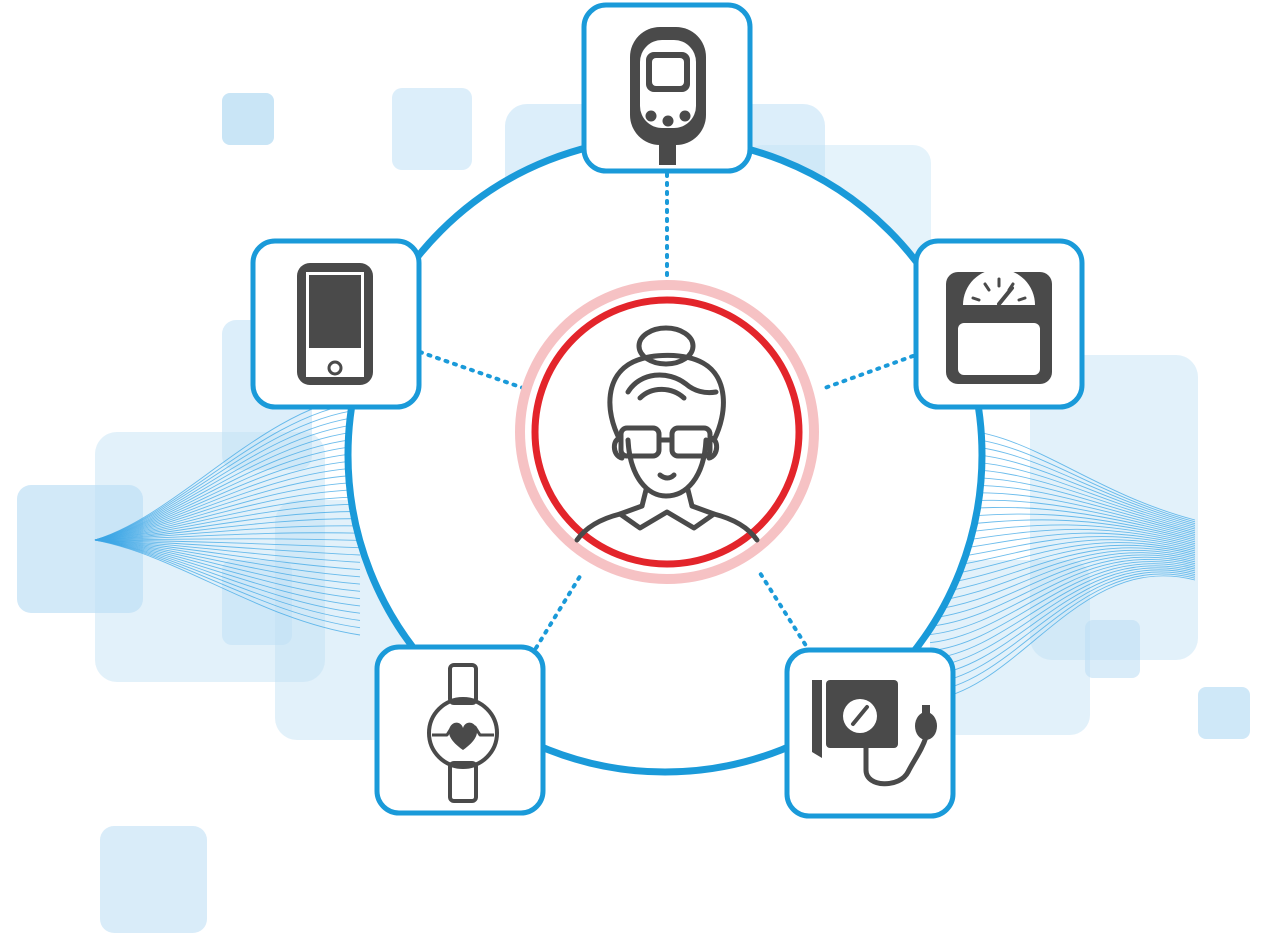 The image size is (1268, 933). I want to click on smartphone-icon, so click(335, 324).